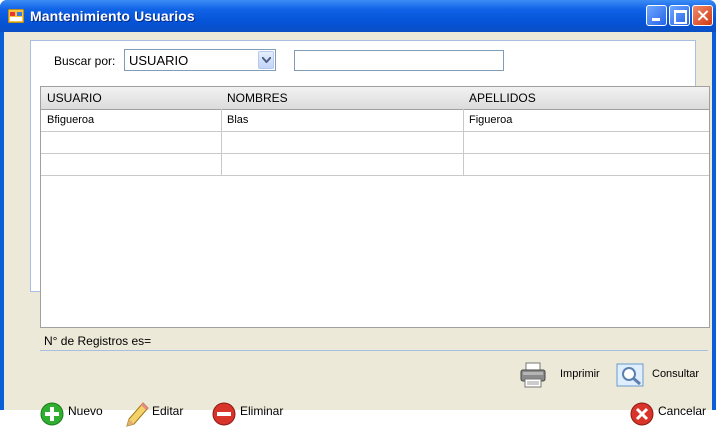 The height and width of the screenshot is (428, 716). What do you see at coordinates (159, 60) in the screenshot?
I see `combo-selected-value: USUARIO` at bounding box center [159, 60].